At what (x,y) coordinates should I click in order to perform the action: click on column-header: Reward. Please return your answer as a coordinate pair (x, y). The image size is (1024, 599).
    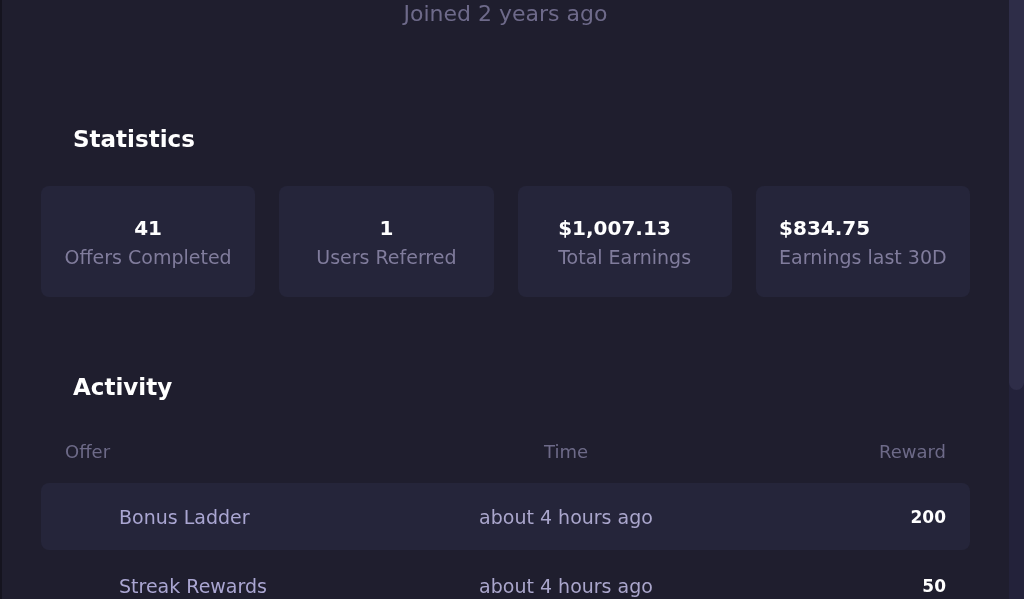
    Looking at the image, I should click on (912, 452).